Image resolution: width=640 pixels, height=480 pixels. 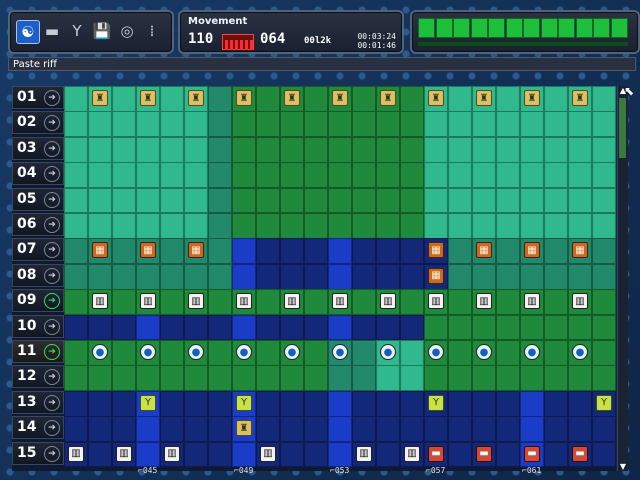 I want to click on record-icon: ◎, so click(x=127, y=31).